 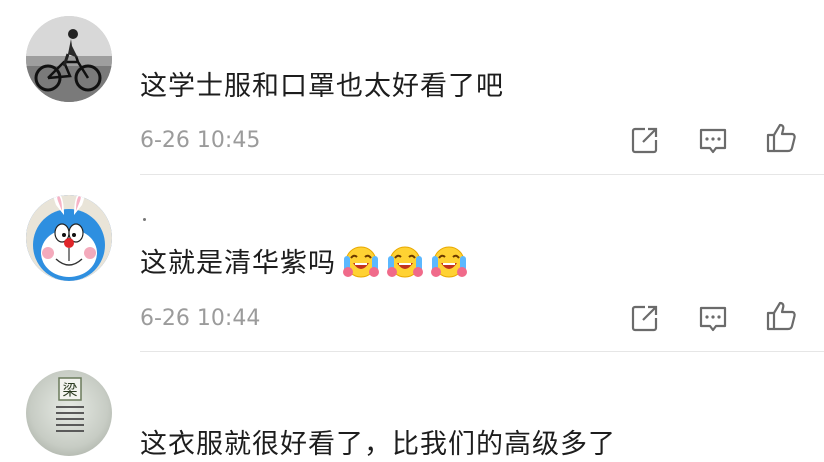 What do you see at coordinates (69, 390) in the screenshot?
I see `avatar-character: 梁` at bounding box center [69, 390].